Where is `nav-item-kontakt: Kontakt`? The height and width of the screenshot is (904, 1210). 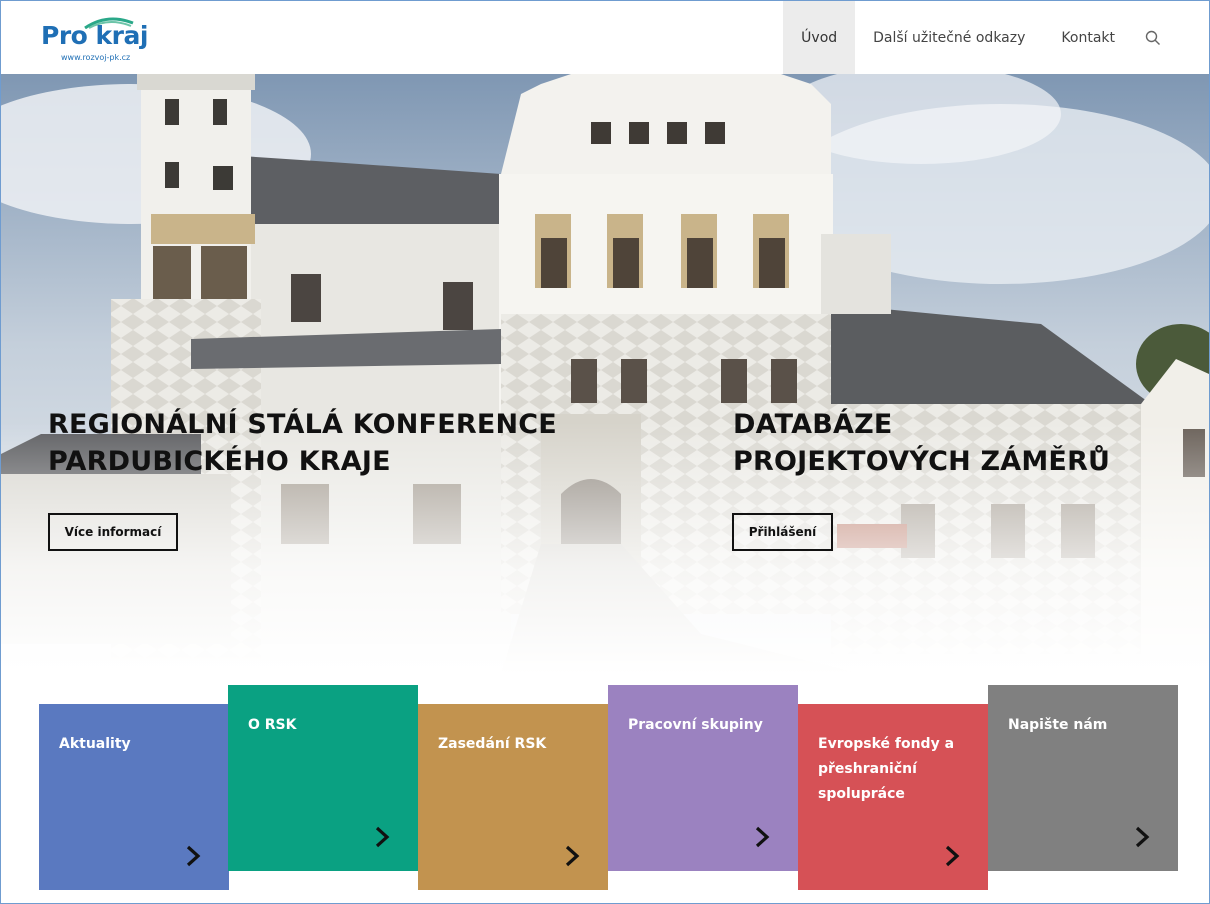 nav-item-kontakt: Kontakt is located at coordinates (1088, 37).